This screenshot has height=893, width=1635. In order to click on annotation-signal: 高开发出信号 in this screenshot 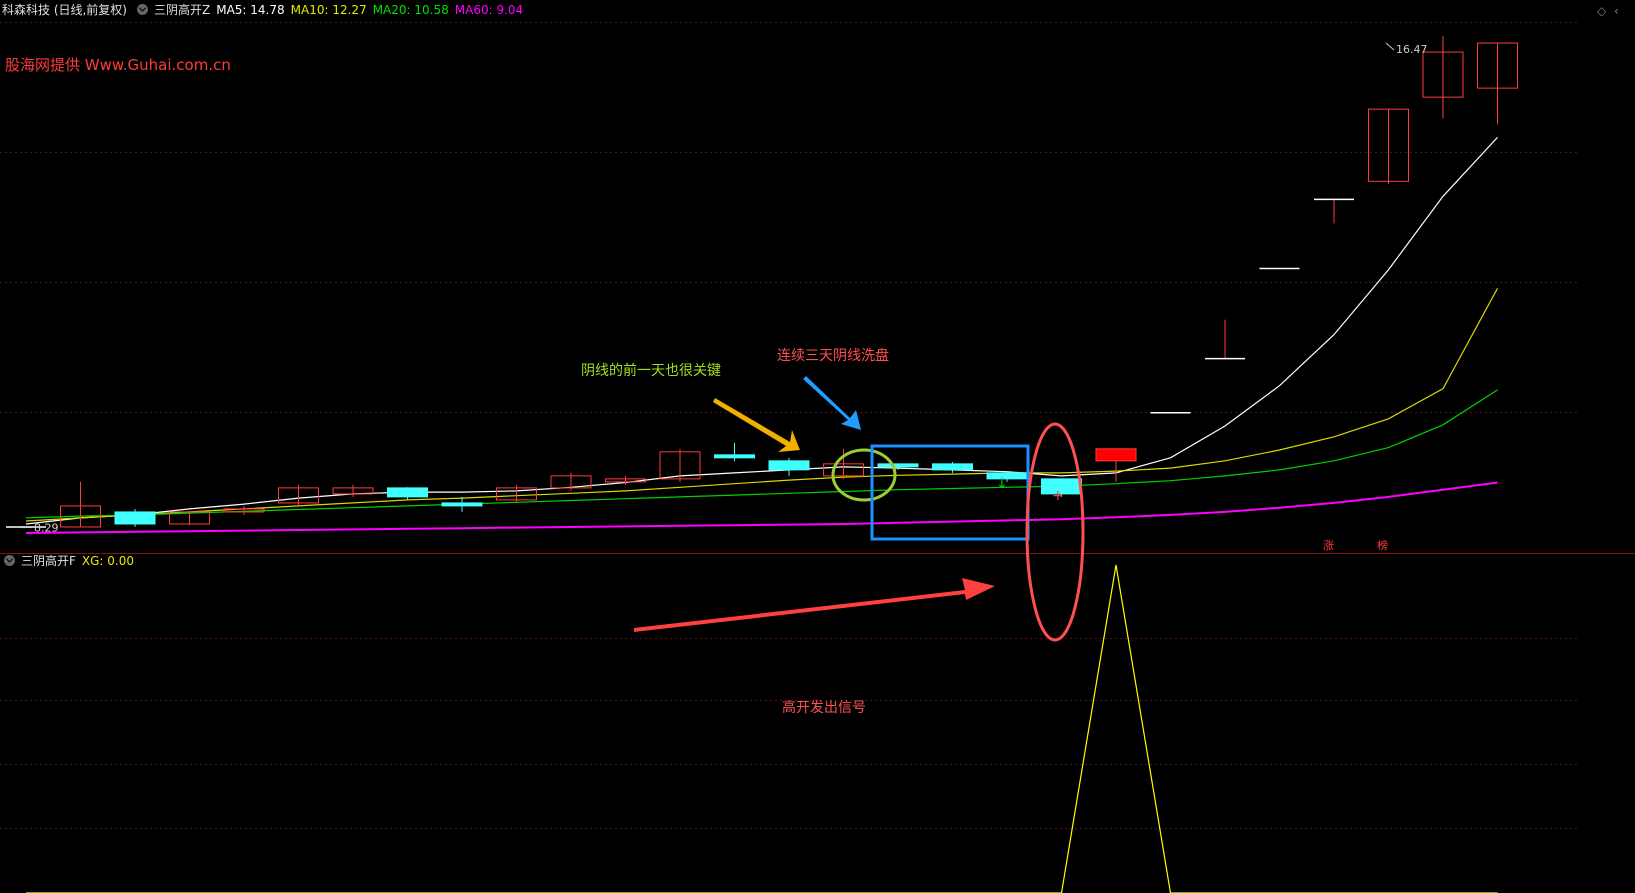, I will do `click(824, 708)`.